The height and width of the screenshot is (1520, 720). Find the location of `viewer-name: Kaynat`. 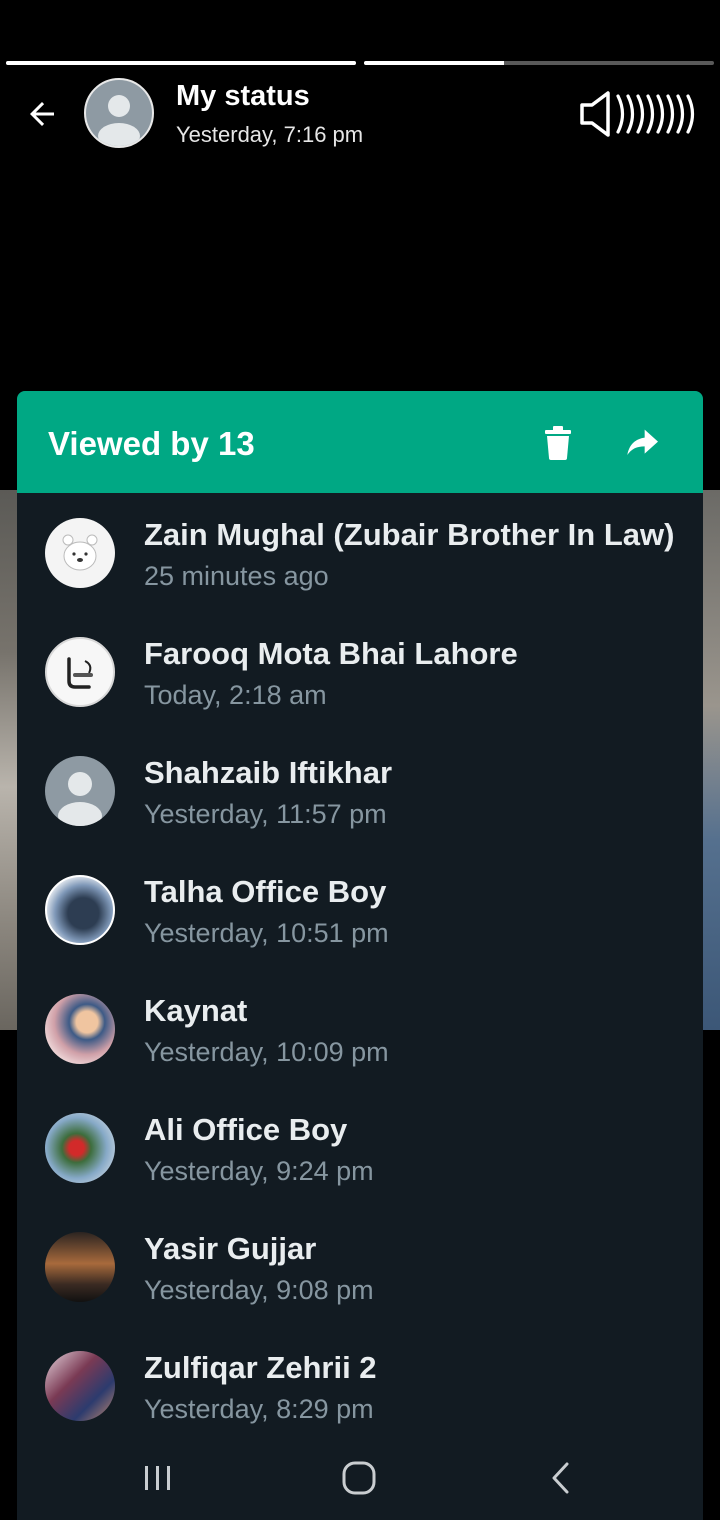

viewer-name: Kaynat is located at coordinates (196, 1010).